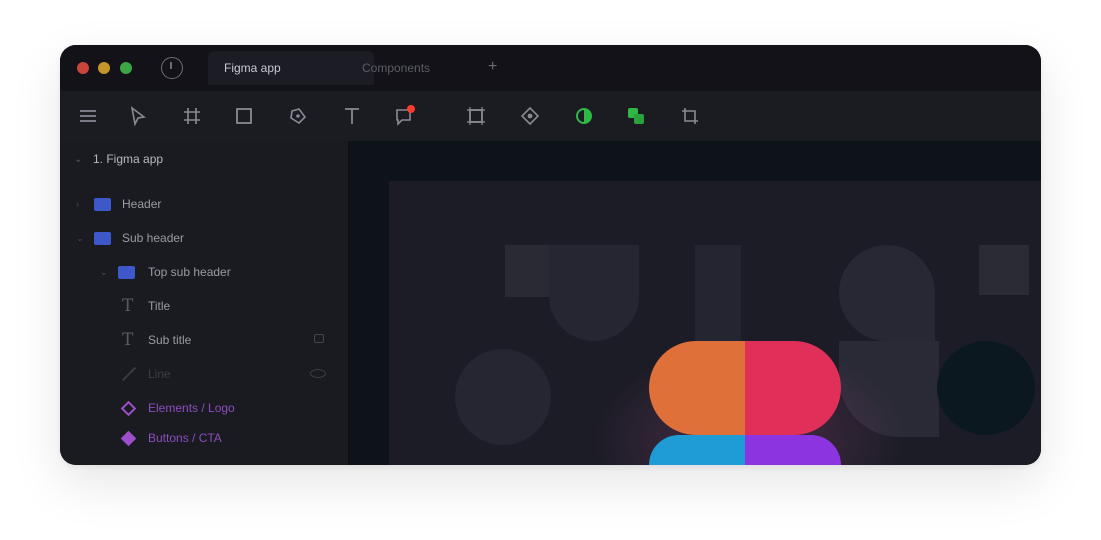 Image resolution: width=1101 pixels, height=540 pixels. I want to click on contrast-icon, so click(584, 116).